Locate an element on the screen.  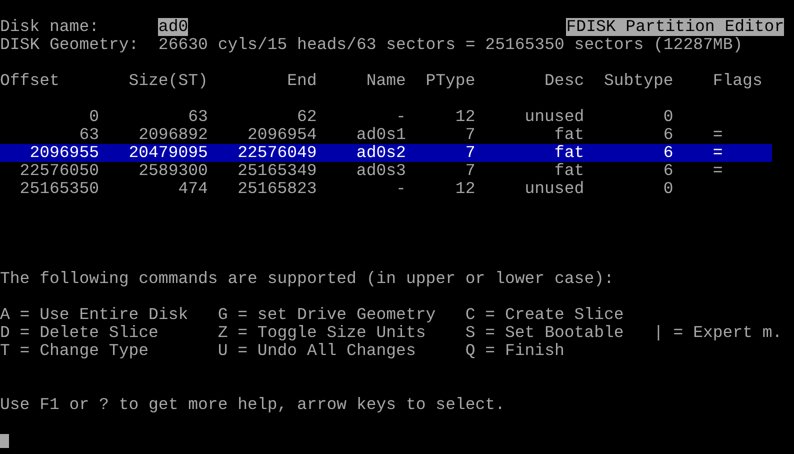
column-header: Name is located at coordinates (386, 81).